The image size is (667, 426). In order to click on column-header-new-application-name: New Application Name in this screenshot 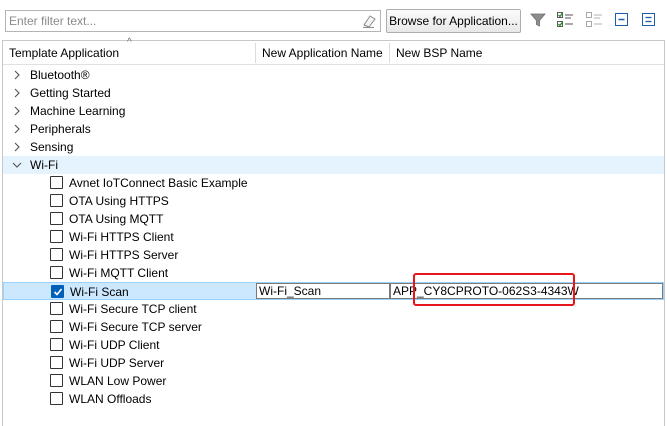, I will do `click(323, 53)`.